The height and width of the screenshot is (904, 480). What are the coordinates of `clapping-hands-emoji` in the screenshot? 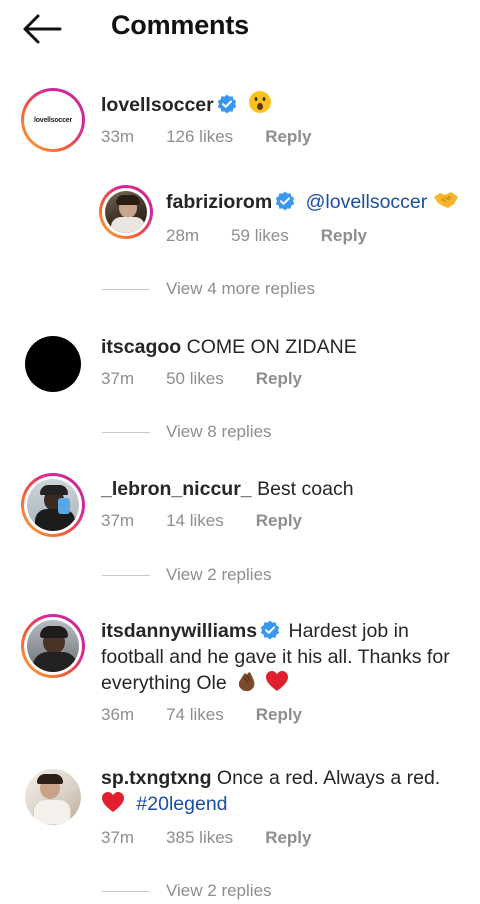 It's located at (247, 682).